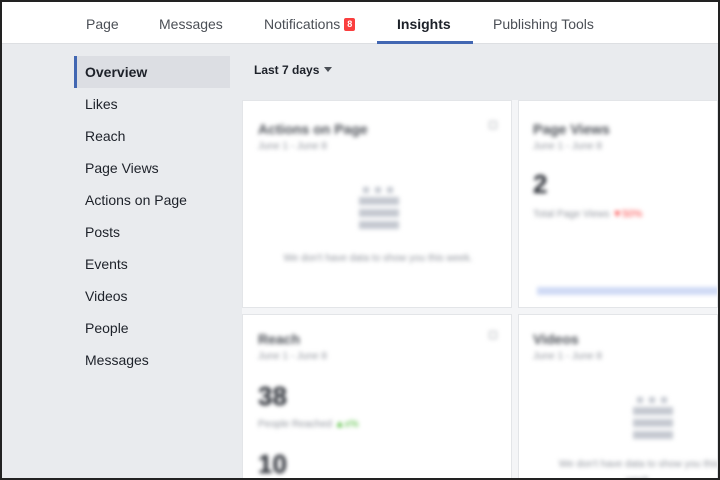  I want to click on sidebar-item-page-views: Page Views, so click(152, 168).